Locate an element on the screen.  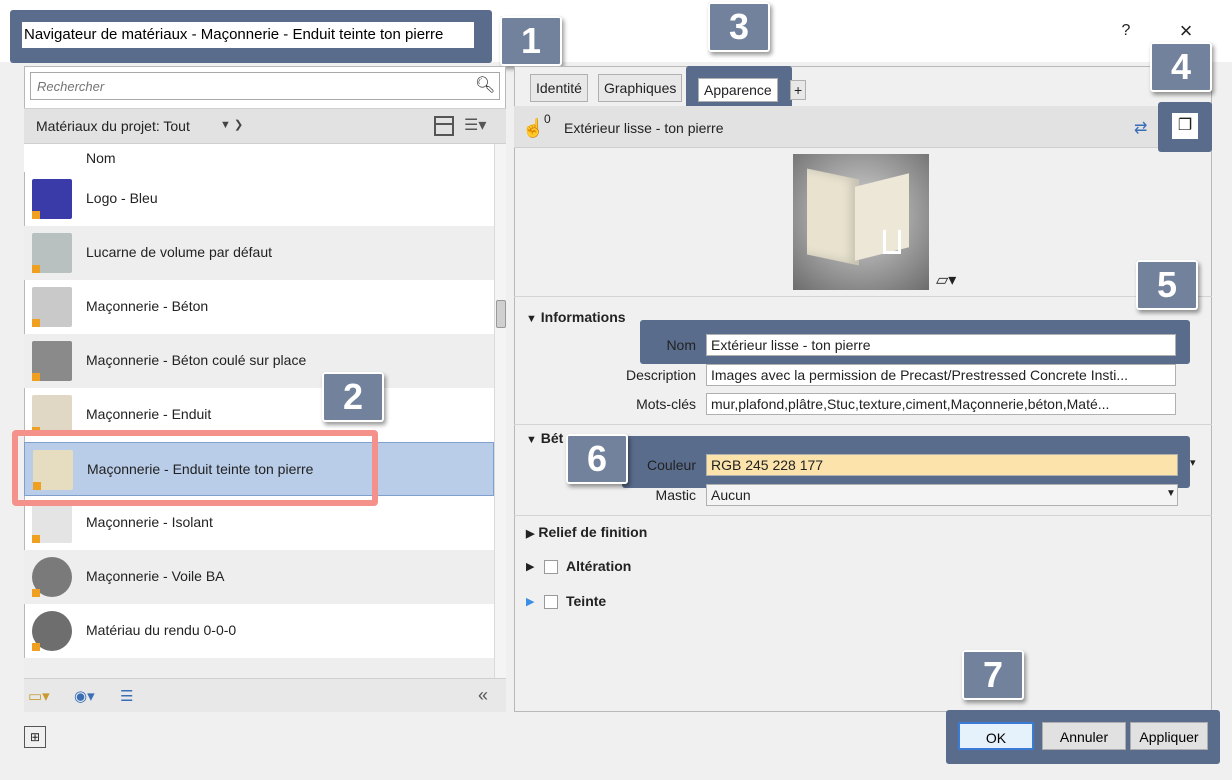
alteration-checkbox is located at coordinates (551, 567).